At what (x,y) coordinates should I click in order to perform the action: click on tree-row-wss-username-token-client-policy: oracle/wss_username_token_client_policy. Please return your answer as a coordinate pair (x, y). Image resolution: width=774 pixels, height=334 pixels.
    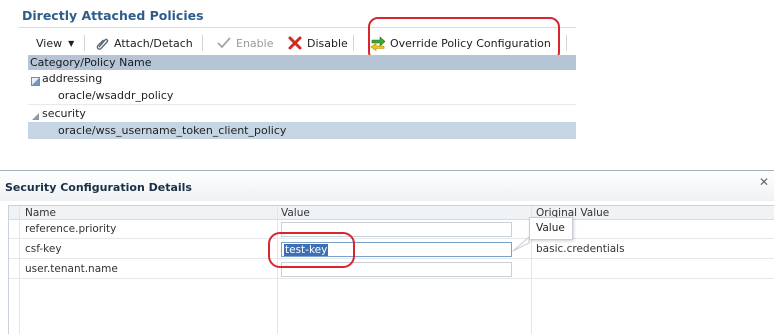
    Looking at the image, I should click on (302, 130).